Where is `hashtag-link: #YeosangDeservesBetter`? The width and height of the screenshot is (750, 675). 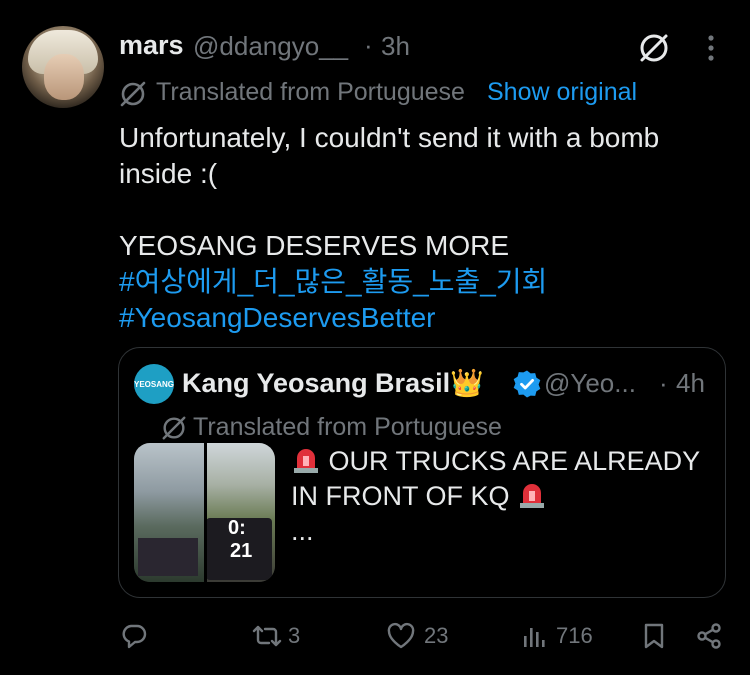
hashtag-link: #YeosangDeservesBetter is located at coordinates (424, 318).